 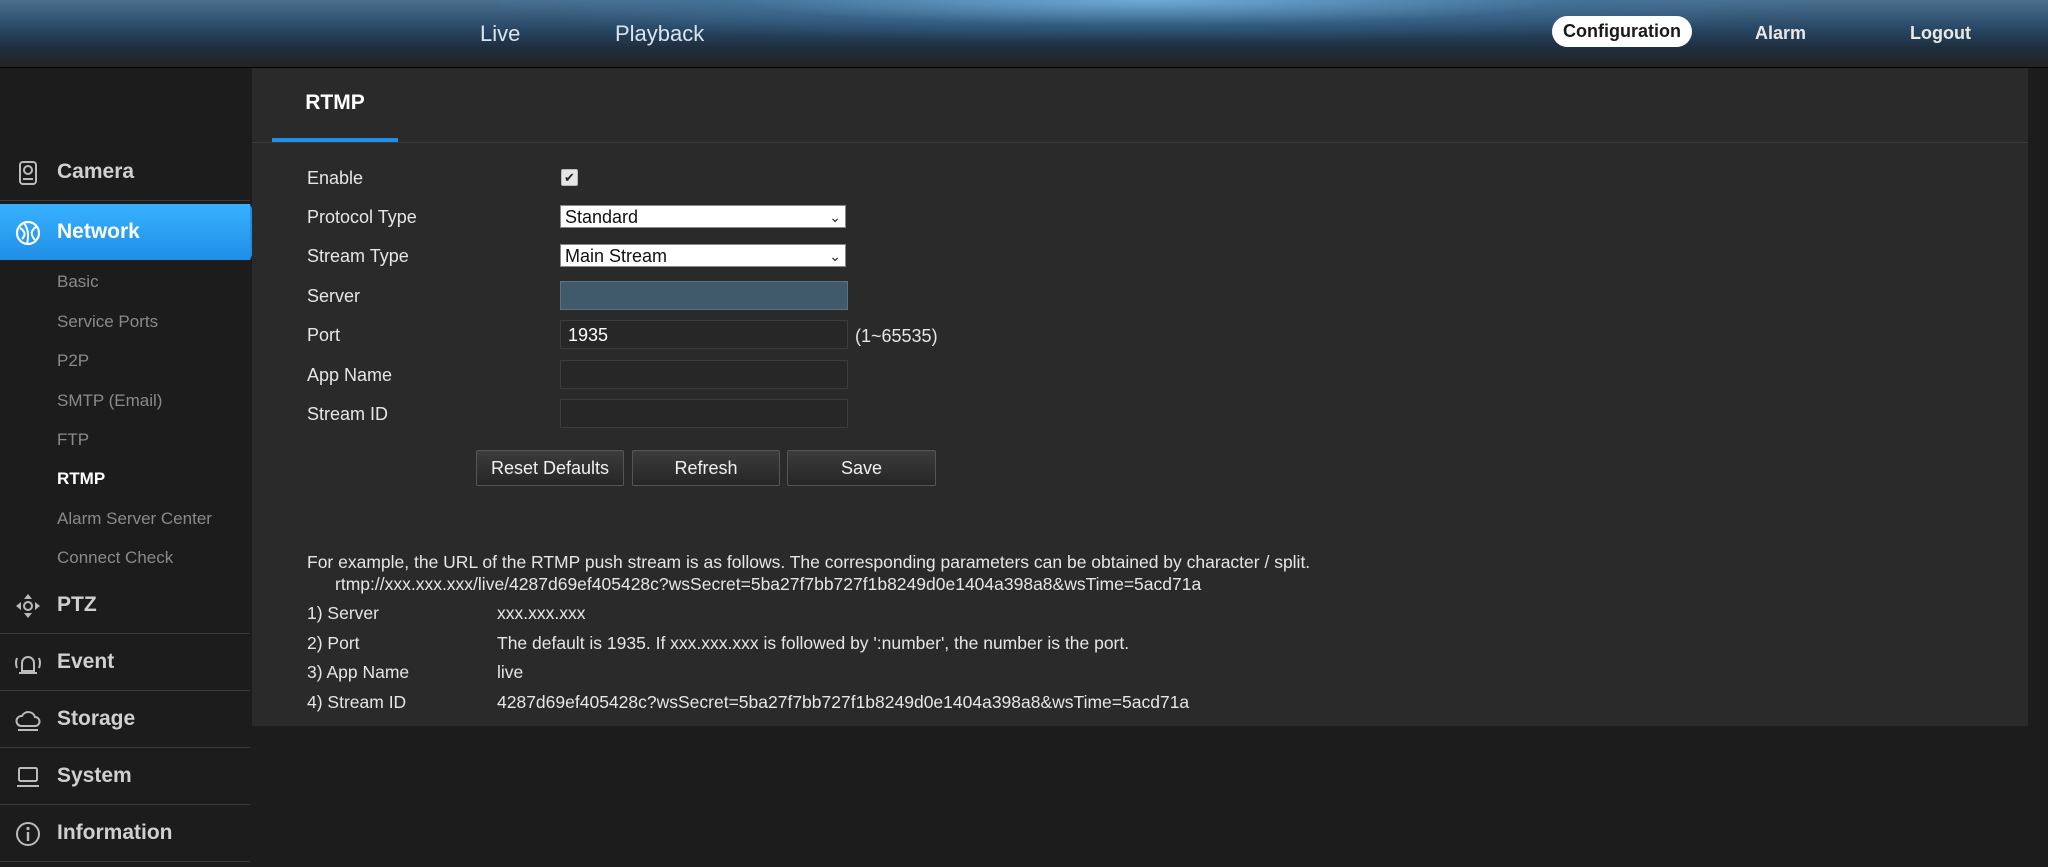 I want to click on param-name: 1) Server, so click(x=343, y=613).